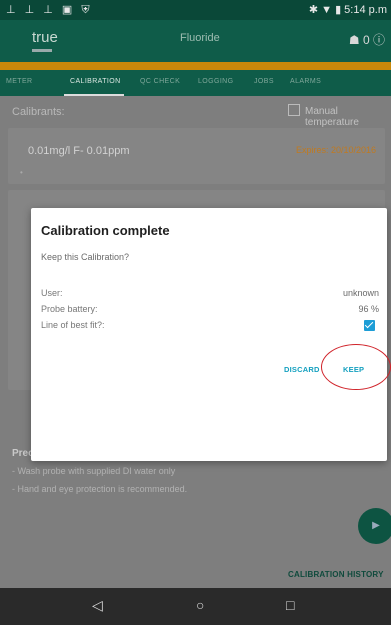  Describe the element at coordinates (356, 367) in the screenshot. I see `keep-highlight-annotation` at that location.